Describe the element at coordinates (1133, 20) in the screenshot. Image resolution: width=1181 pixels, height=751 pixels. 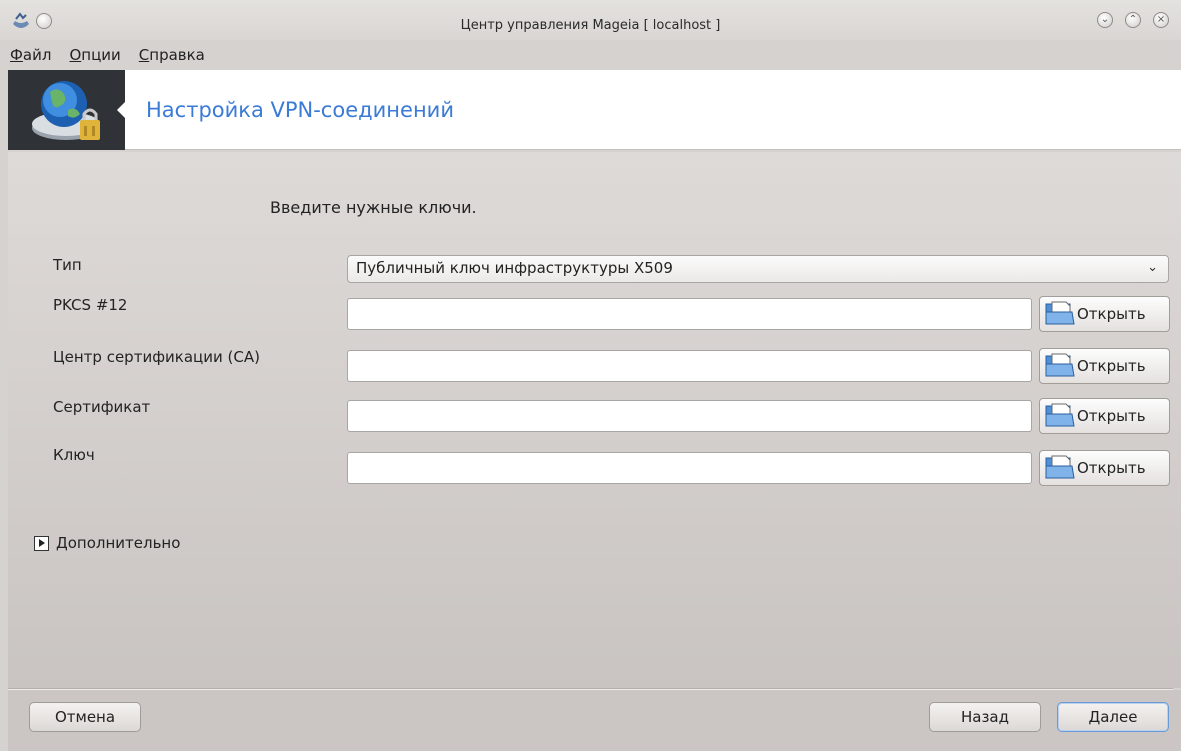
I see `maximize-icon: ⌃` at that location.